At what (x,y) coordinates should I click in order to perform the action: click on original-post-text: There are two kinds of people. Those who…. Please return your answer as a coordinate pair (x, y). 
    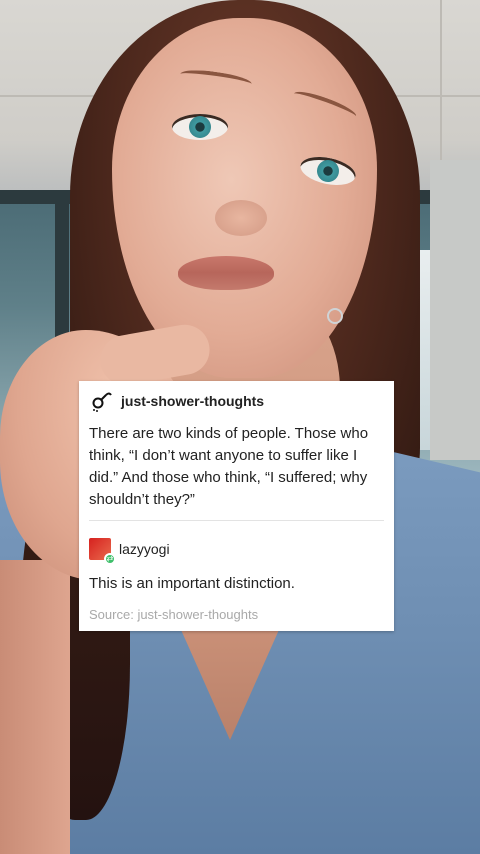
    Looking at the image, I should click on (229, 466).